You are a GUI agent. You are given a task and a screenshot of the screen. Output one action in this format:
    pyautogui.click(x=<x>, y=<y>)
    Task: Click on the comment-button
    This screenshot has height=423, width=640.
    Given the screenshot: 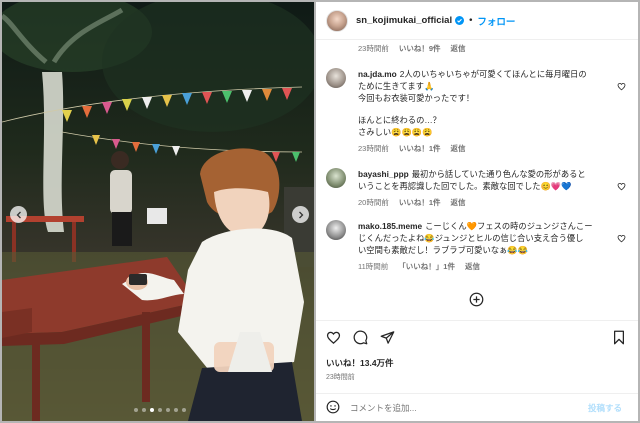 What is the action you would take?
    pyautogui.click(x=360, y=339)
    